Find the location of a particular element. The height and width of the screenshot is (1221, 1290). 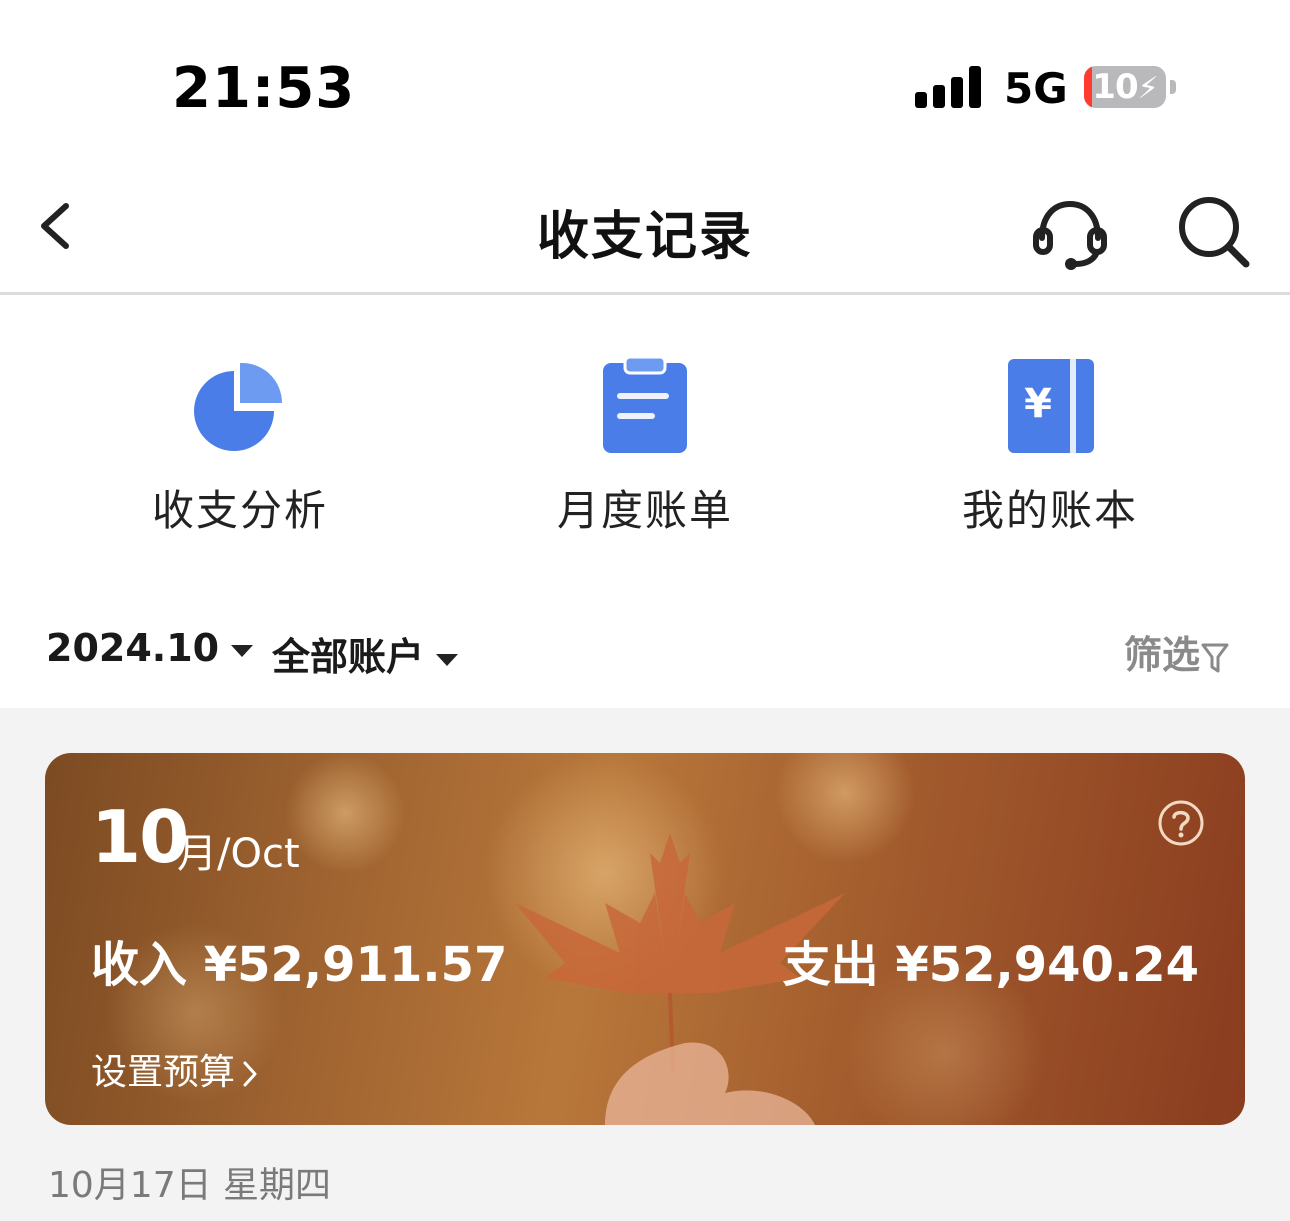

status-bar: 21:53 5G 10⚡ is located at coordinates (645, 80).